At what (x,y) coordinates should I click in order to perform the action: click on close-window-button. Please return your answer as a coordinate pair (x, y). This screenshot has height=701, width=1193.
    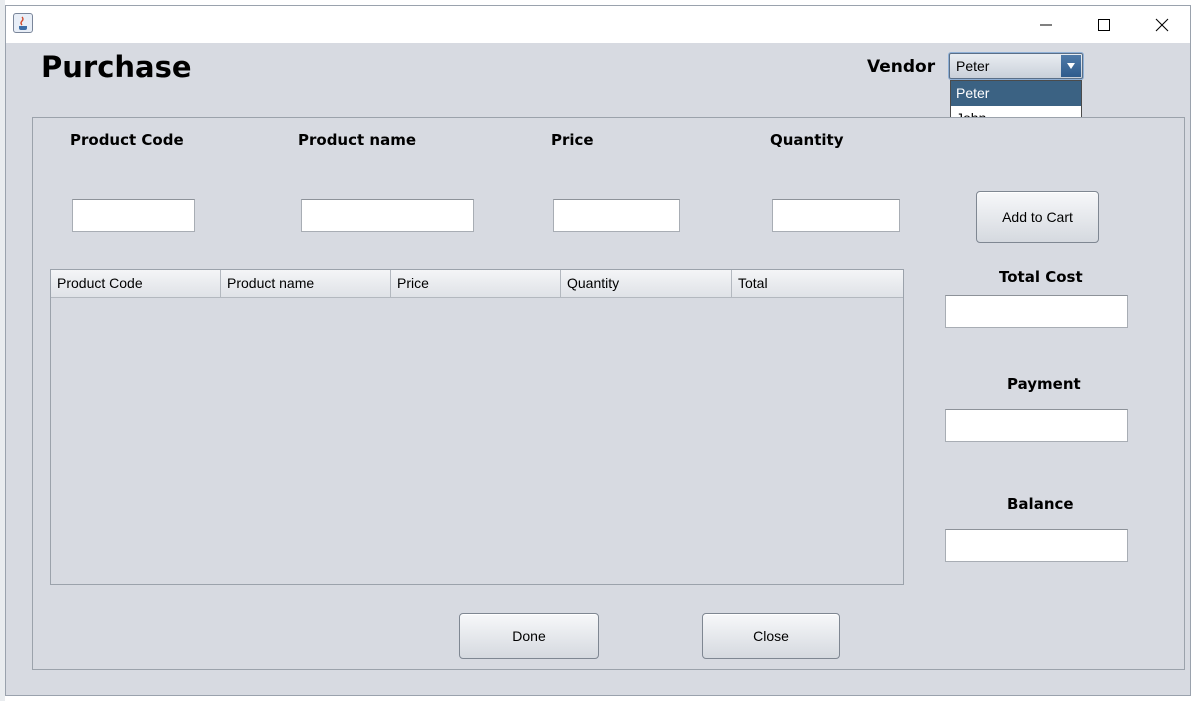
    Looking at the image, I should click on (1162, 24).